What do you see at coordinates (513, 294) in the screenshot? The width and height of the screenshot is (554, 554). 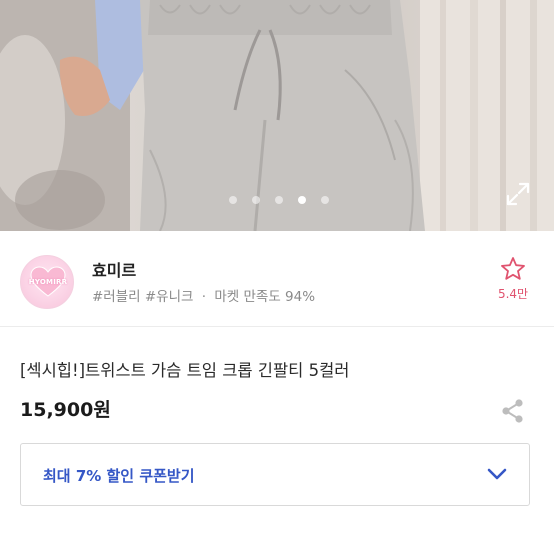 I see `favorite-count: 5.4만` at bounding box center [513, 294].